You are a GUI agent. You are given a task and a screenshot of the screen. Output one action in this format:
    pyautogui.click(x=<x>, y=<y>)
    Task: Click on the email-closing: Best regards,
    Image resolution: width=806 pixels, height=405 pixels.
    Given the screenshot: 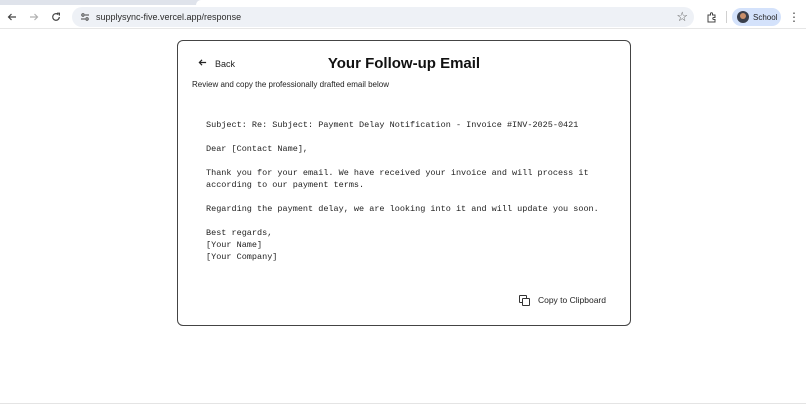 What is the action you would take?
    pyautogui.click(x=239, y=233)
    